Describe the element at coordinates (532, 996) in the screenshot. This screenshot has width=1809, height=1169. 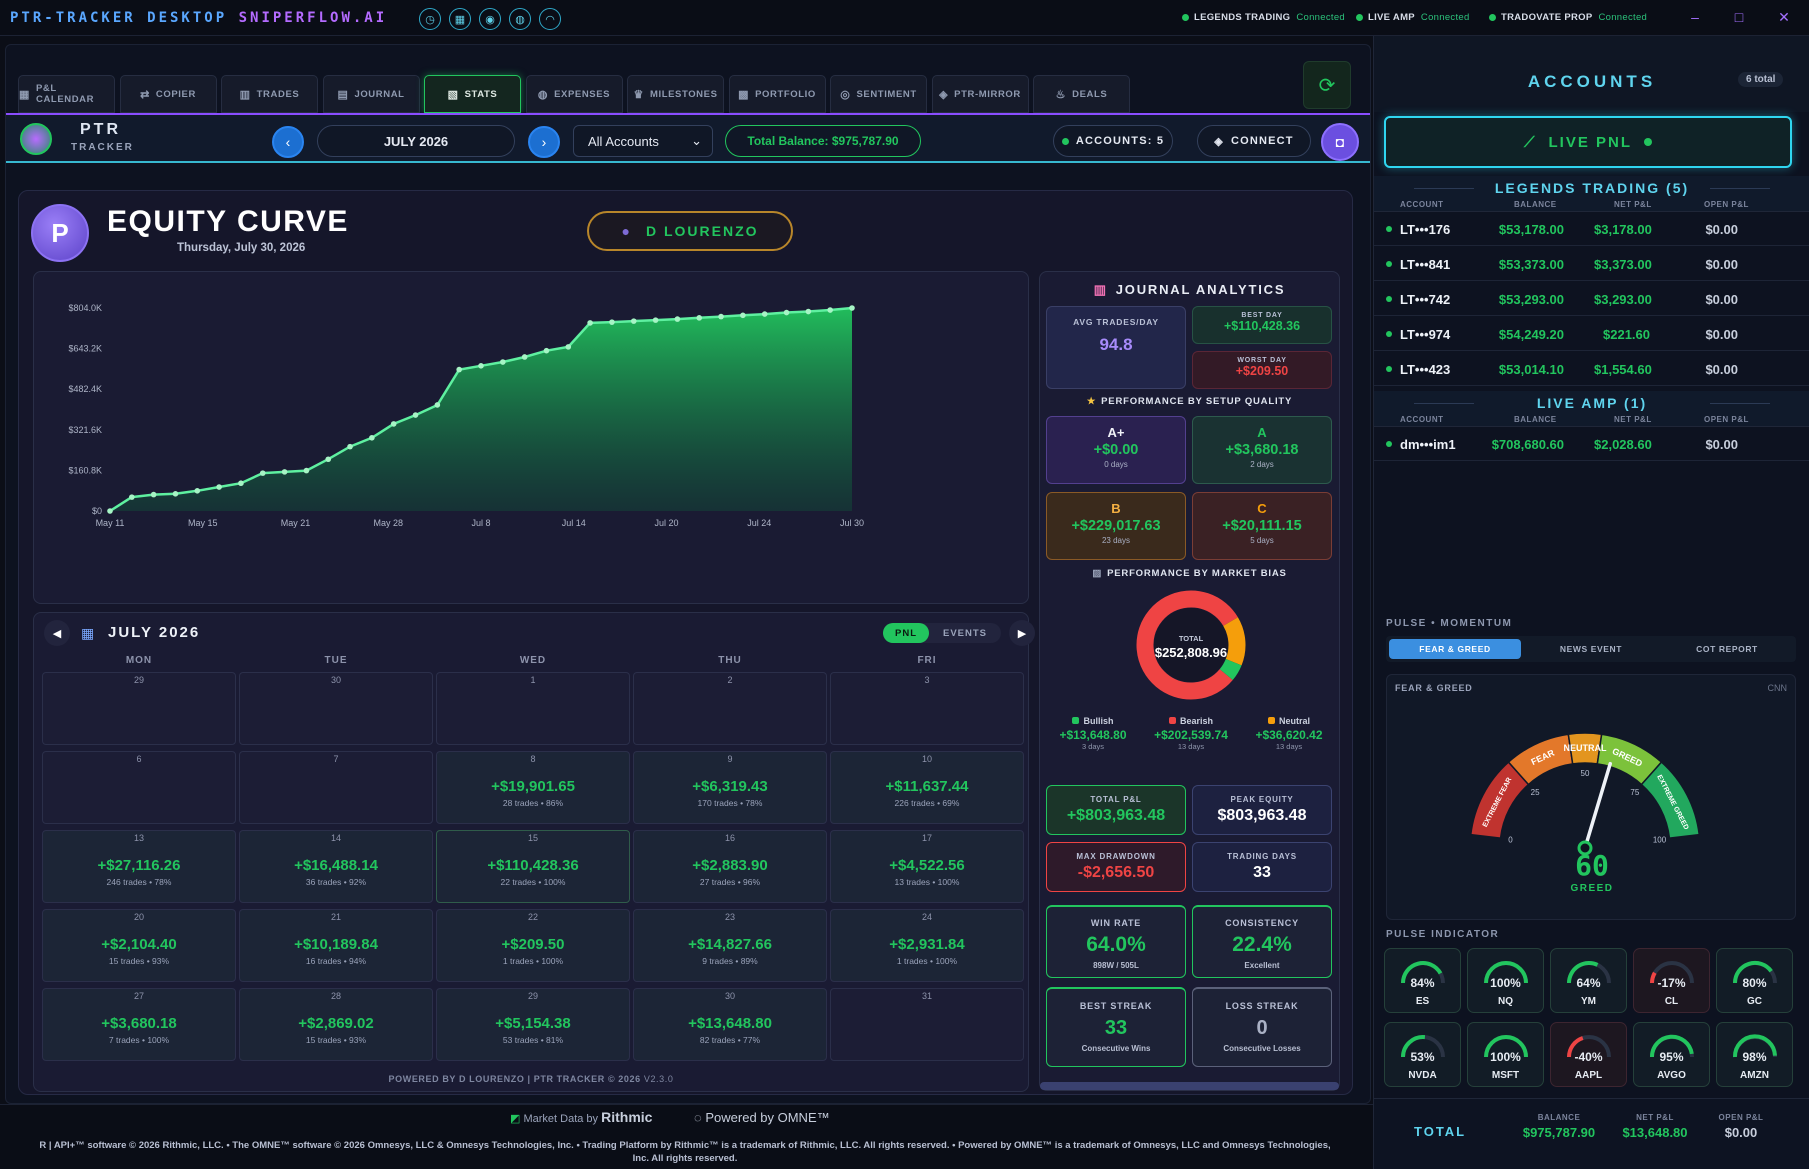
I see `day-number: 29` at that location.